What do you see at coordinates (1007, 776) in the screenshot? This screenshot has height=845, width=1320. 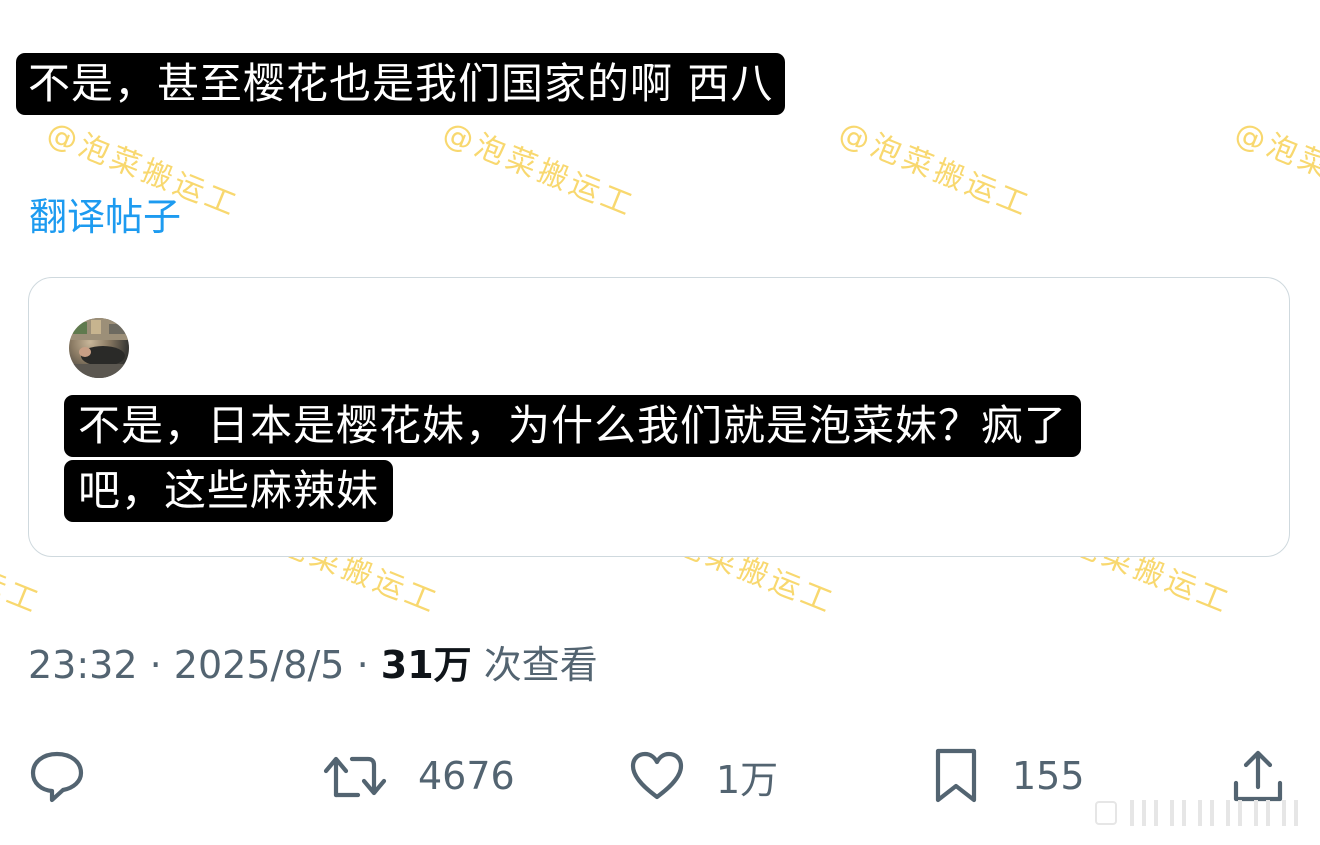 I see `bookmark-button: 155` at bounding box center [1007, 776].